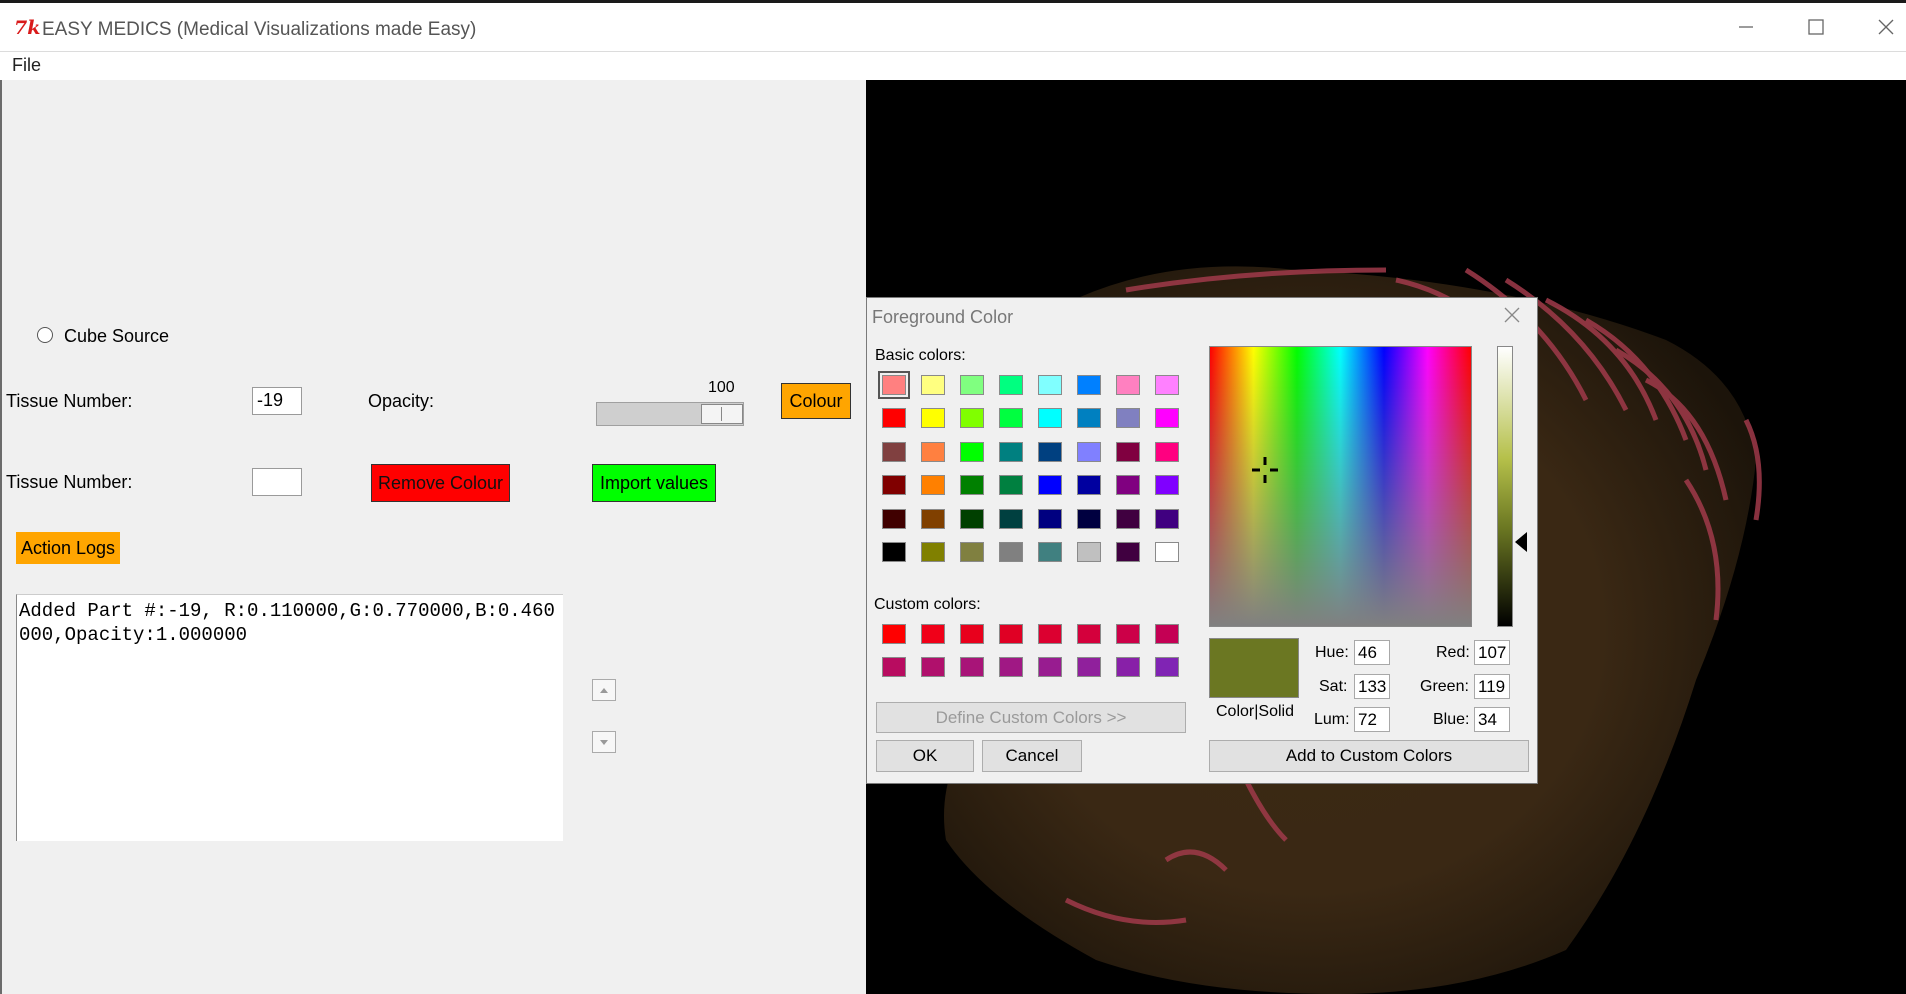 This screenshot has height=994, width=1906. What do you see at coordinates (1372, 719) in the screenshot?
I see `lum-input: 72` at bounding box center [1372, 719].